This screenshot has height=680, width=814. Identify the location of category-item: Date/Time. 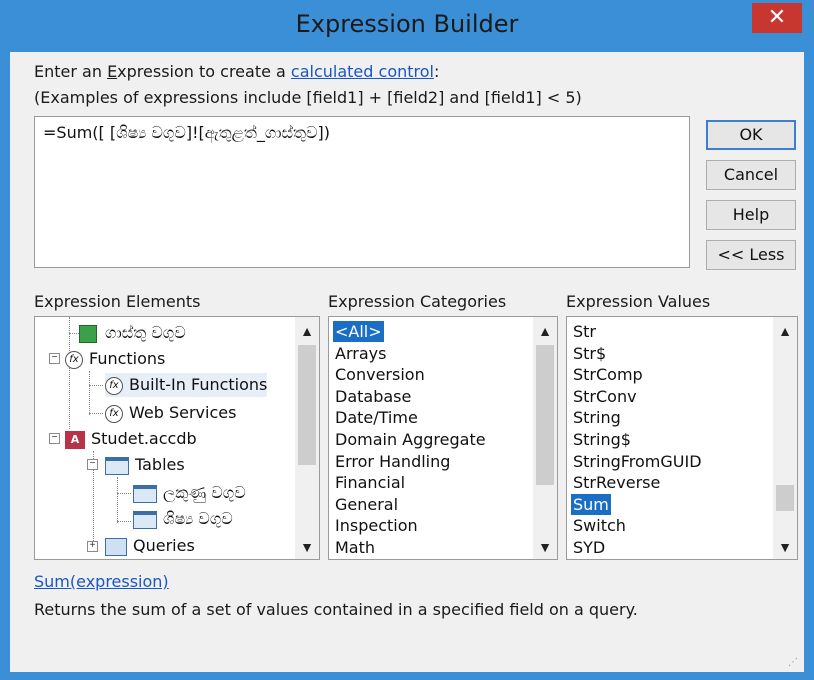
(376, 417).